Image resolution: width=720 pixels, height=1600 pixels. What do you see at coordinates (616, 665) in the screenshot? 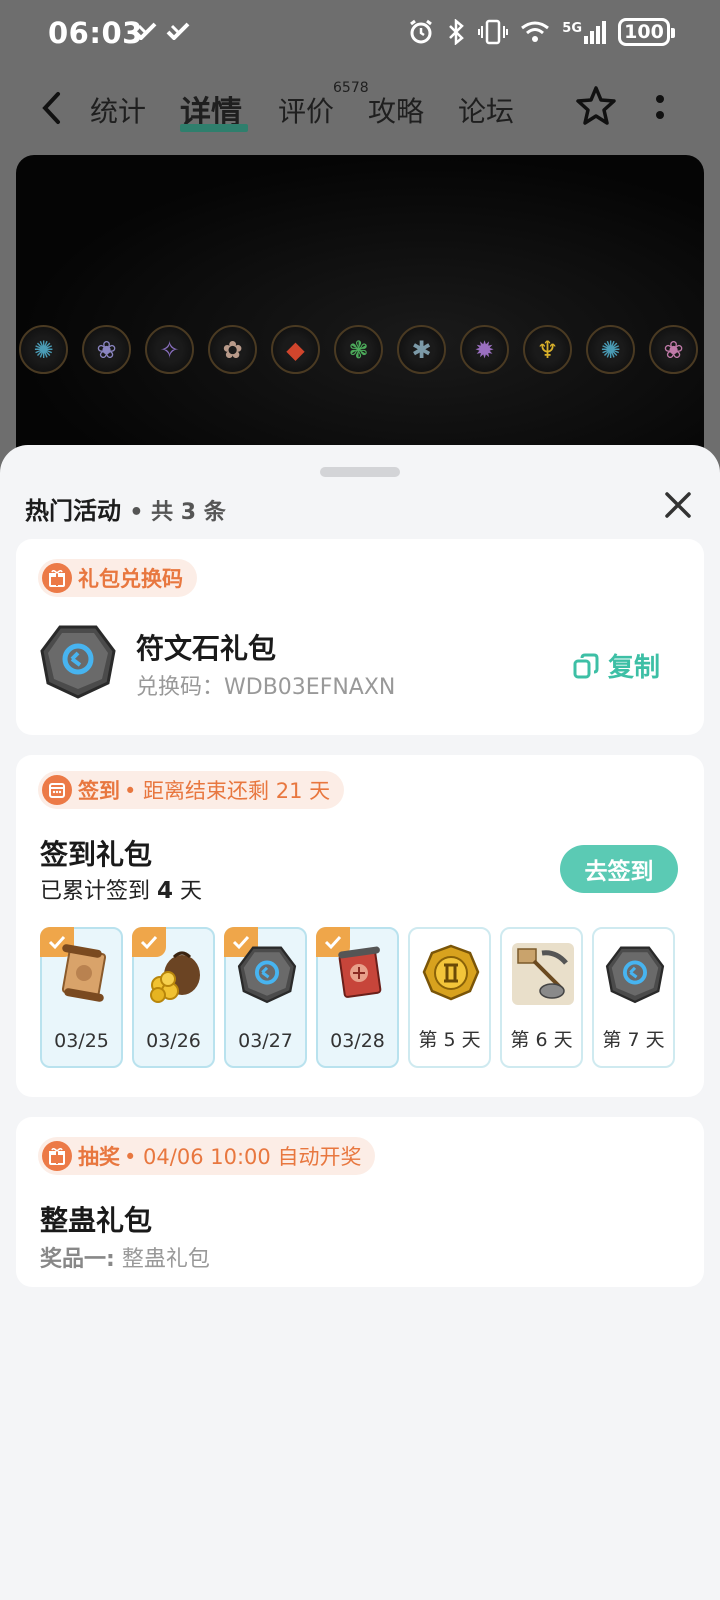
I see `copy-button: 复制` at bounding box center [616, 665].